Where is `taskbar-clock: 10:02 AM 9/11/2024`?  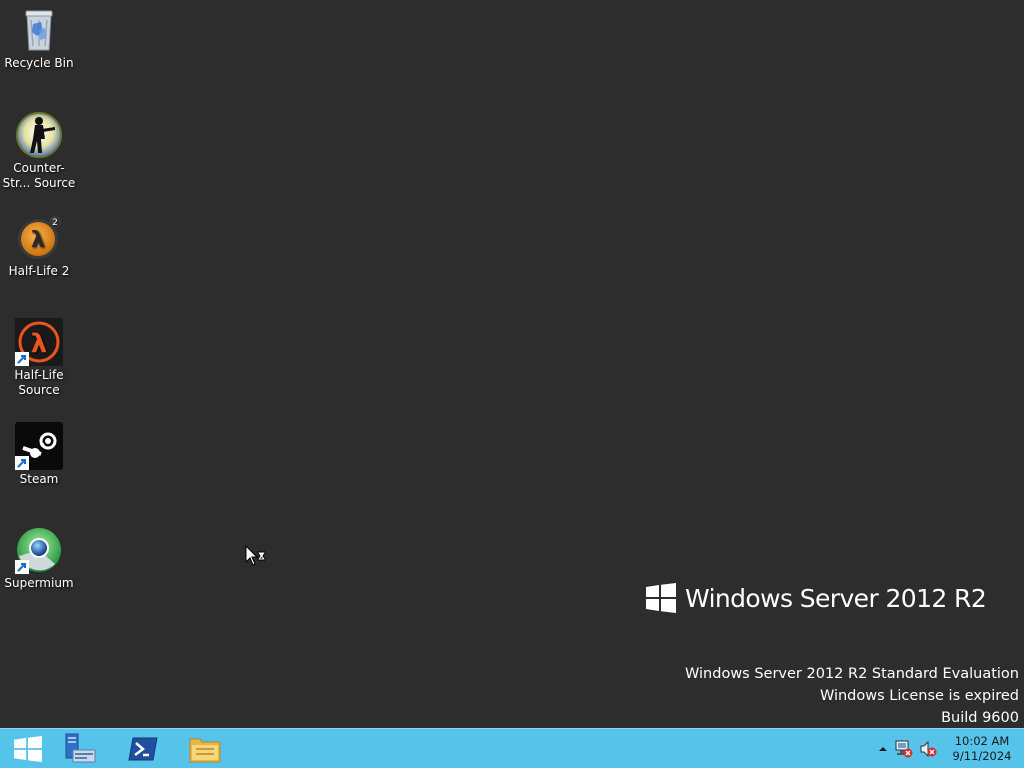 taskbar-clock: 10:02 AM 9/11/2024 is located at coordinates (982, 749).